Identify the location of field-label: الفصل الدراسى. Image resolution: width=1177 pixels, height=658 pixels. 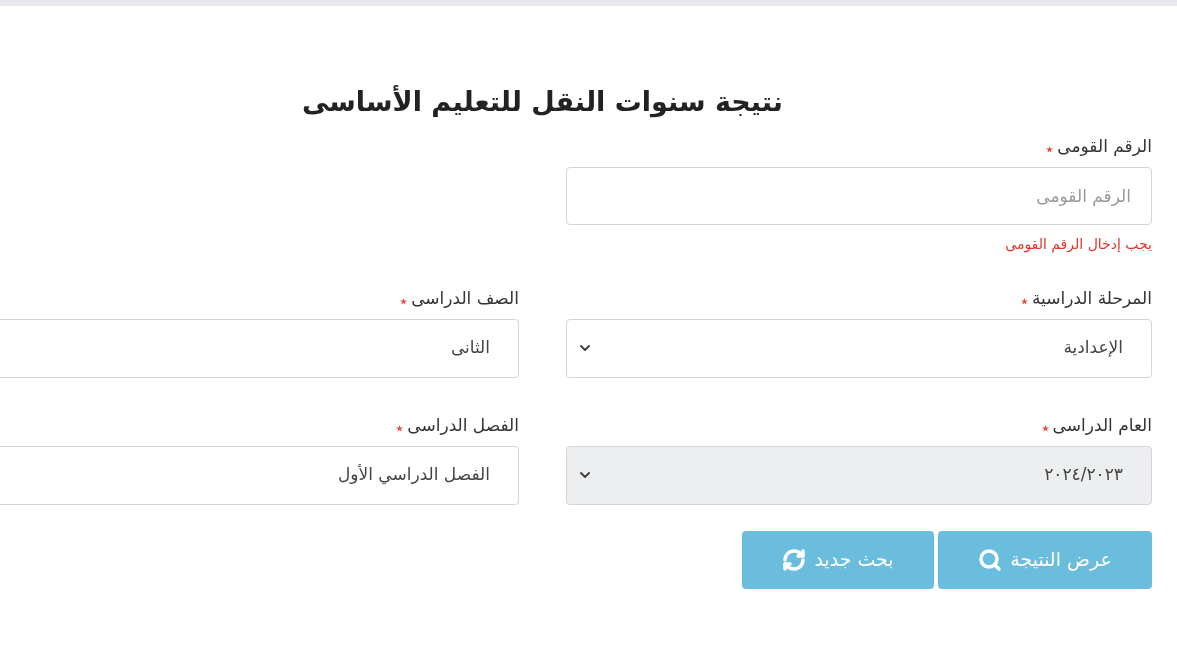
(463, 425).